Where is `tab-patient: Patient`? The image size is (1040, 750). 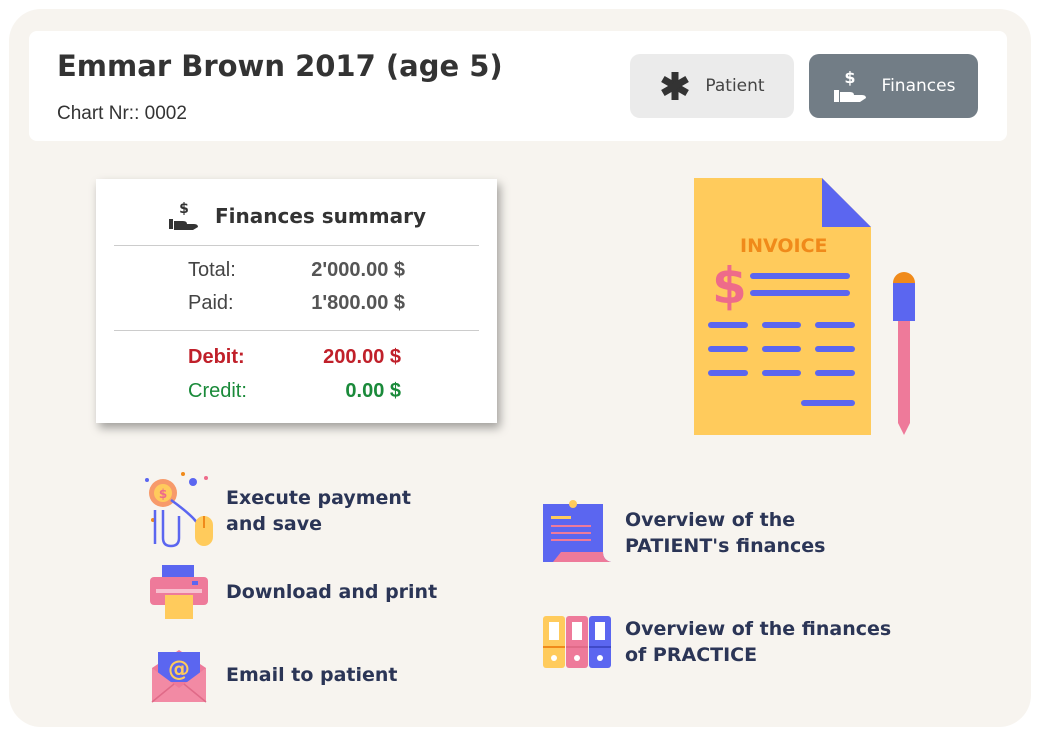 tab-patient: Patient is located at coordinates (712, 86).